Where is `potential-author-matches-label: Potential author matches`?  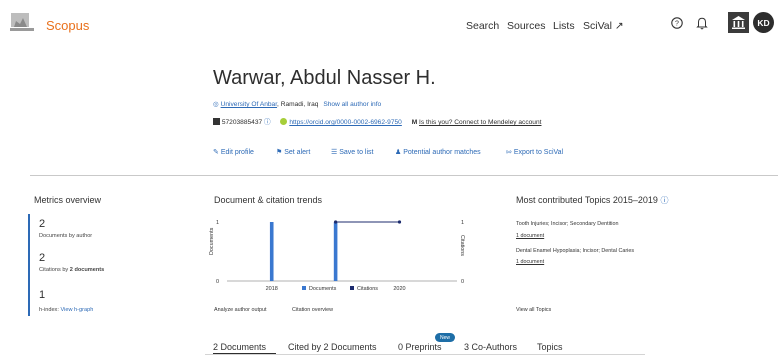
potential-author-matches-label: Potential author matches is located at coordinates (442, 152).